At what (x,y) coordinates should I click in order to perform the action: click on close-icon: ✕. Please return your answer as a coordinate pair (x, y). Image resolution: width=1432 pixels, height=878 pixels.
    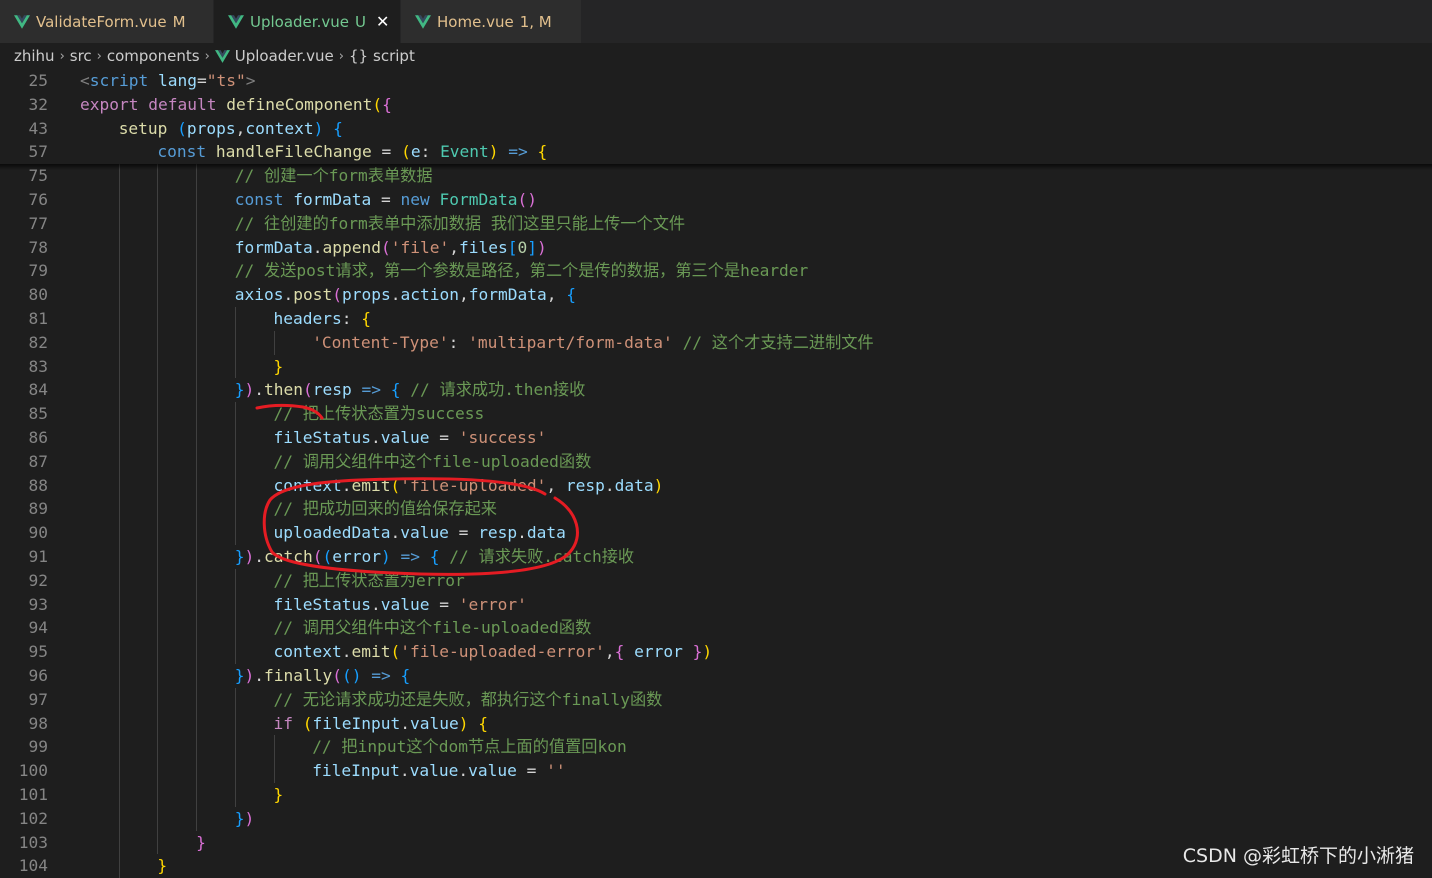
    Looking at the image, I should click on (382, 21).